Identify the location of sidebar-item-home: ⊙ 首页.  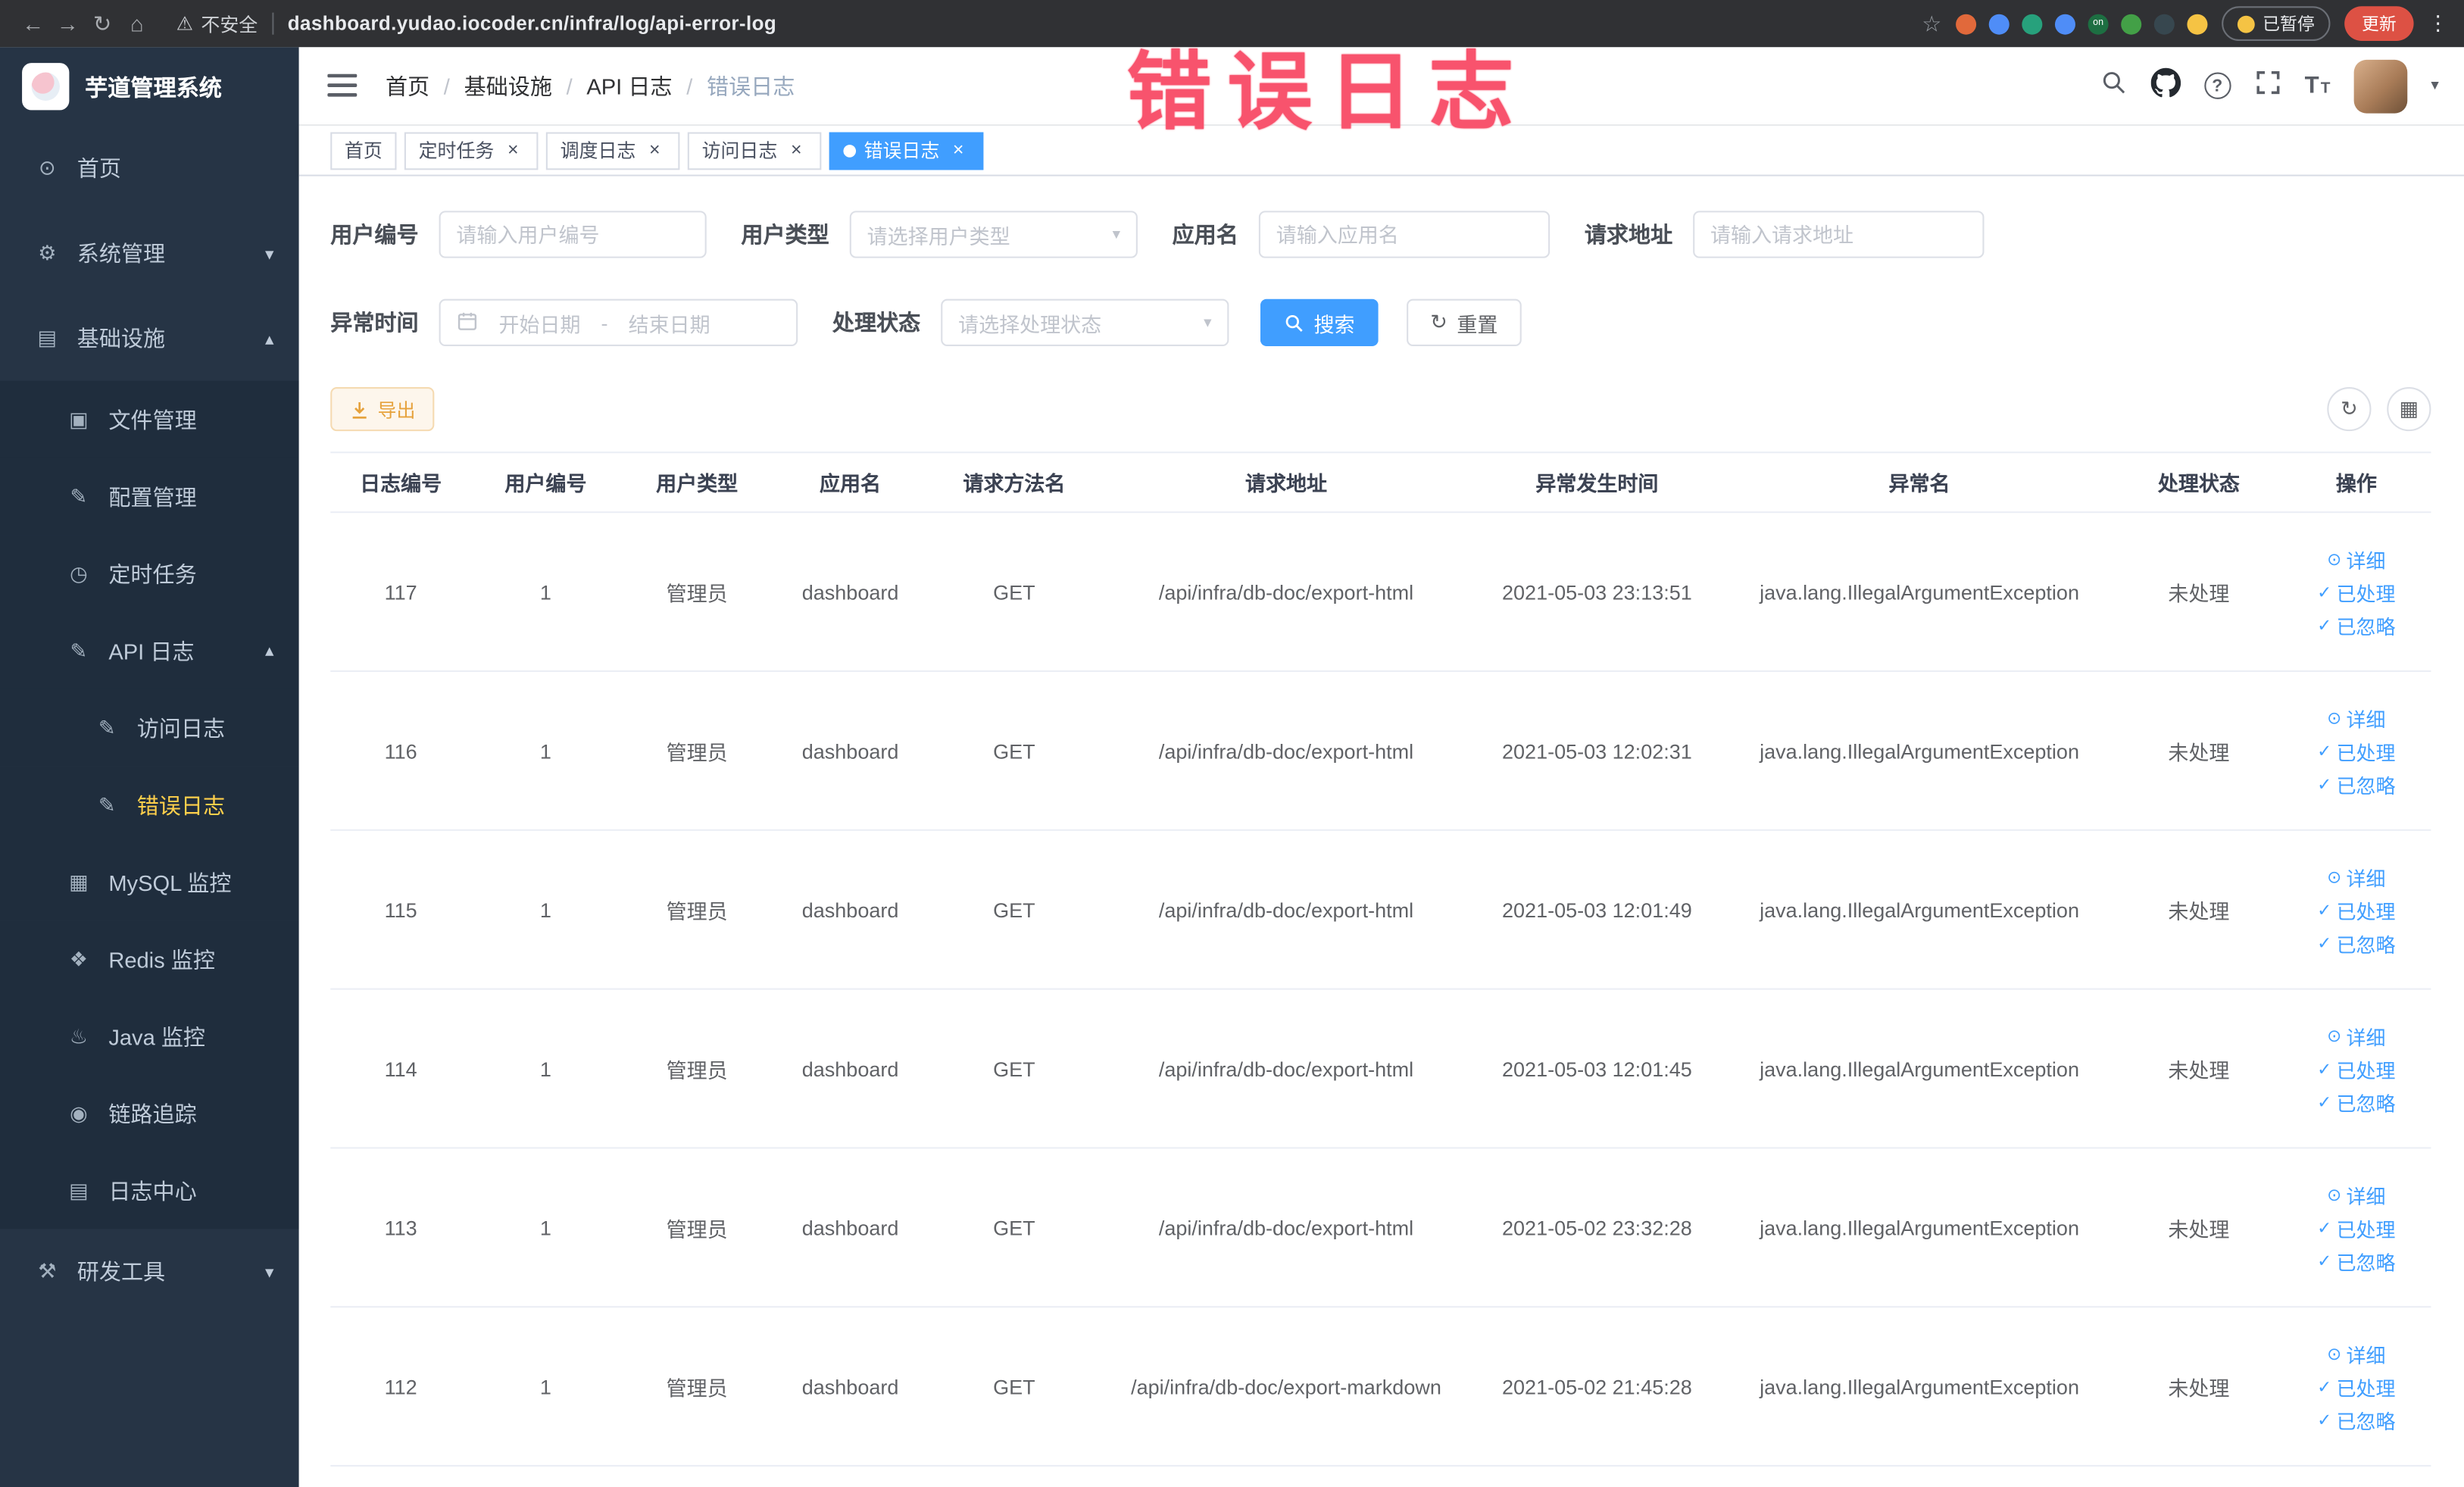
(149, 168).